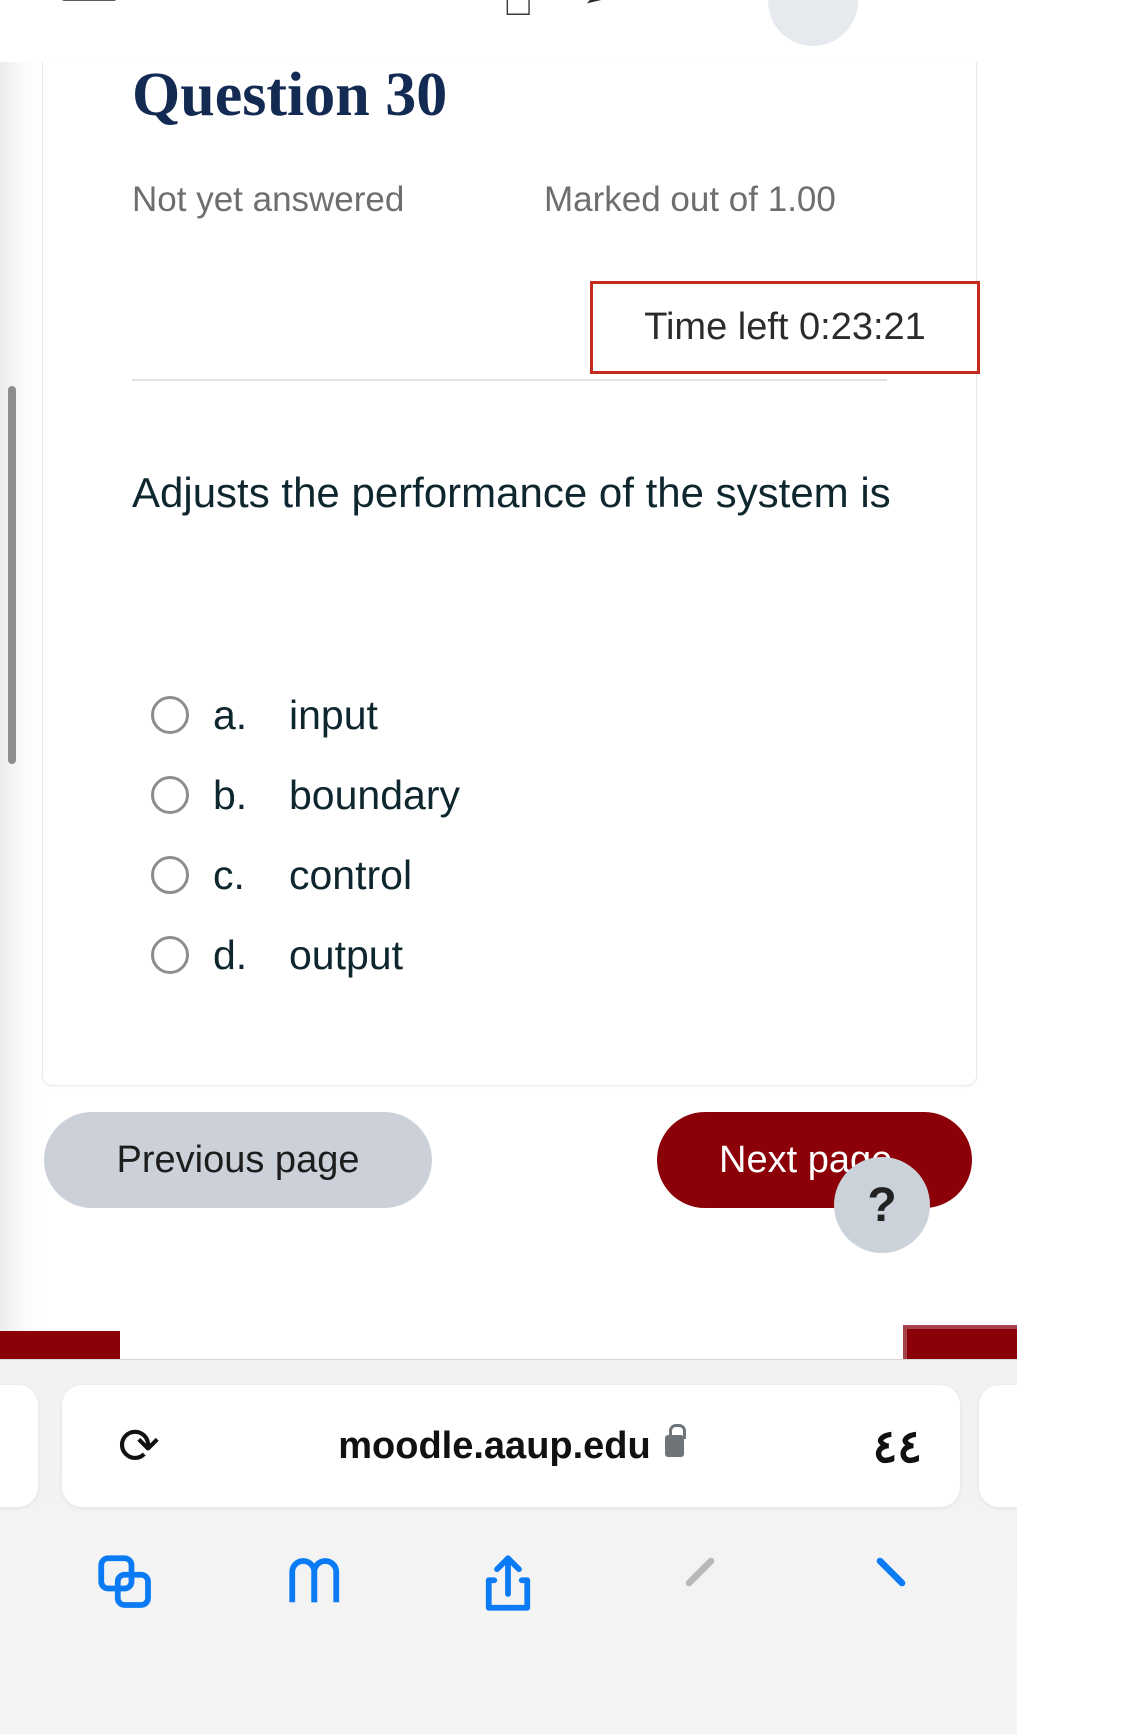  What do you see at coordinates (541, 955) in the screenshot?
I see `answer-option-d: d. output` at bounding box center [541, 955].